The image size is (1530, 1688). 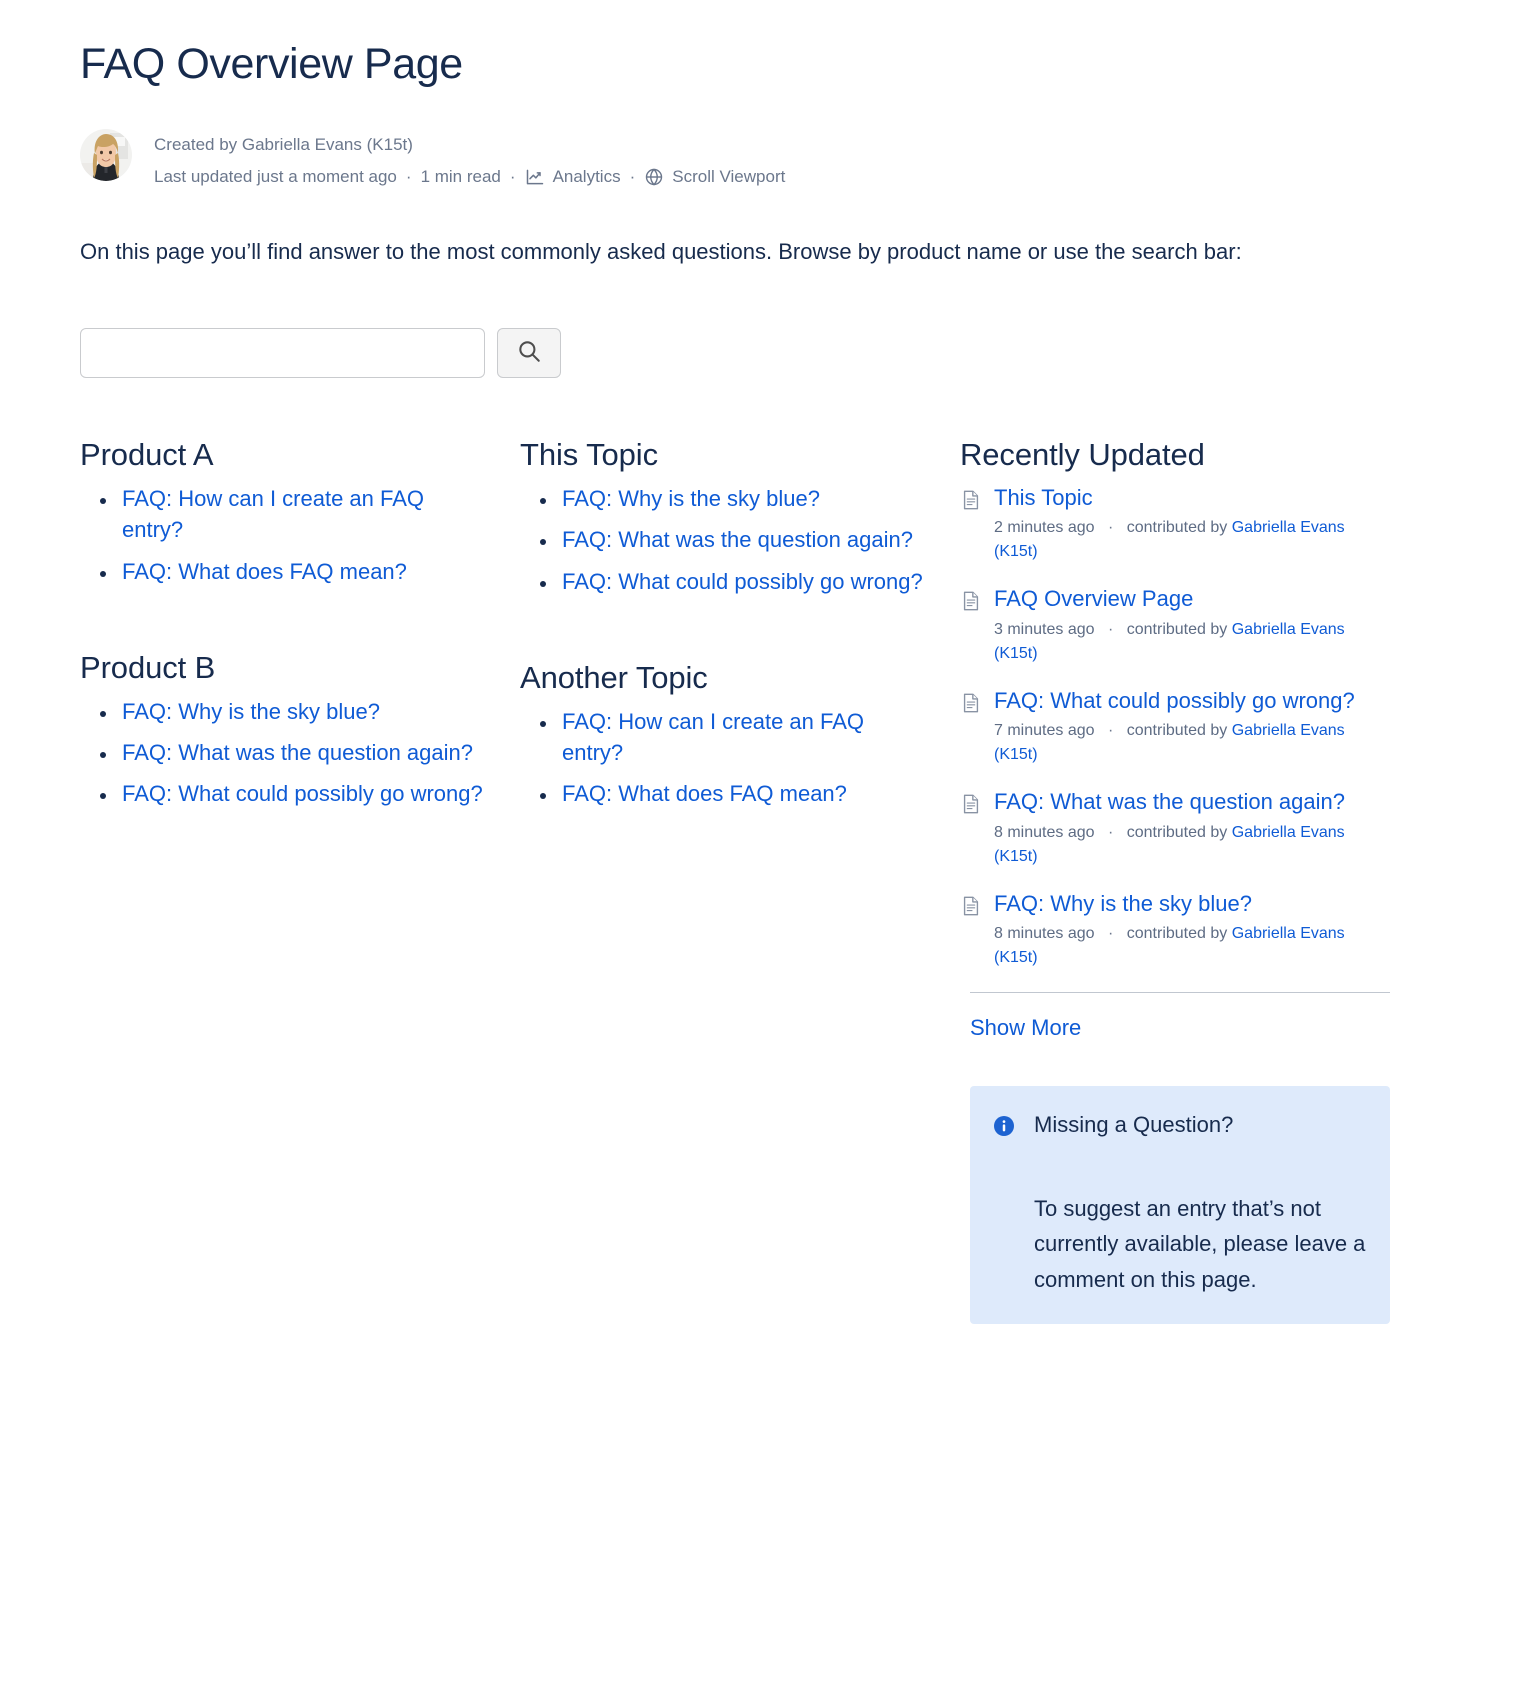 I want to click on timestamp: 2 minutes ago, so click(x=1044, y=528).